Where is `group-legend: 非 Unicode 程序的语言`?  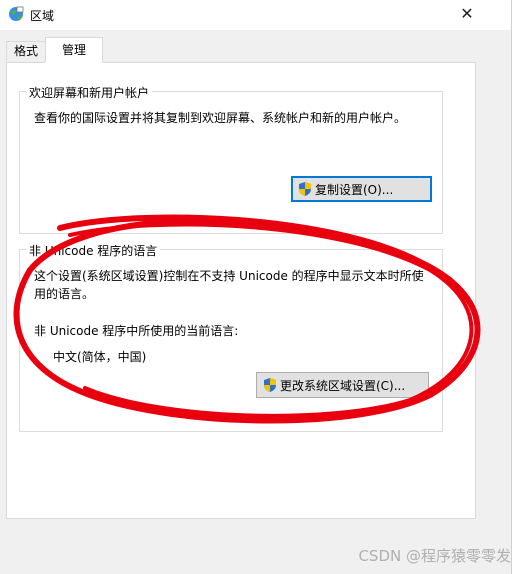
group-legend: 非 Unicode 程序的语言 is located at coordinates (93, 250).